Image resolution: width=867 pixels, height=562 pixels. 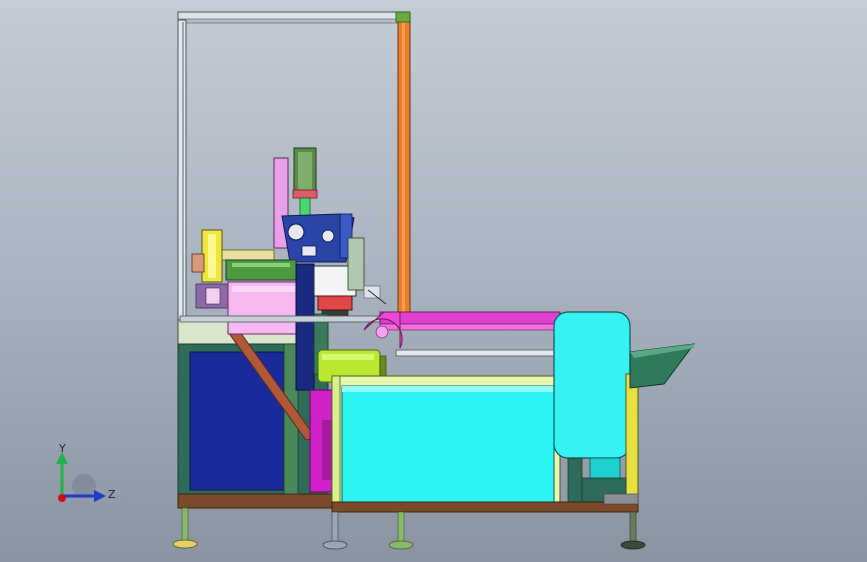 What do you see at coordinates (446, 441) in the screenshot?
I see `cyan-tank` at bounding box center [446, 441].